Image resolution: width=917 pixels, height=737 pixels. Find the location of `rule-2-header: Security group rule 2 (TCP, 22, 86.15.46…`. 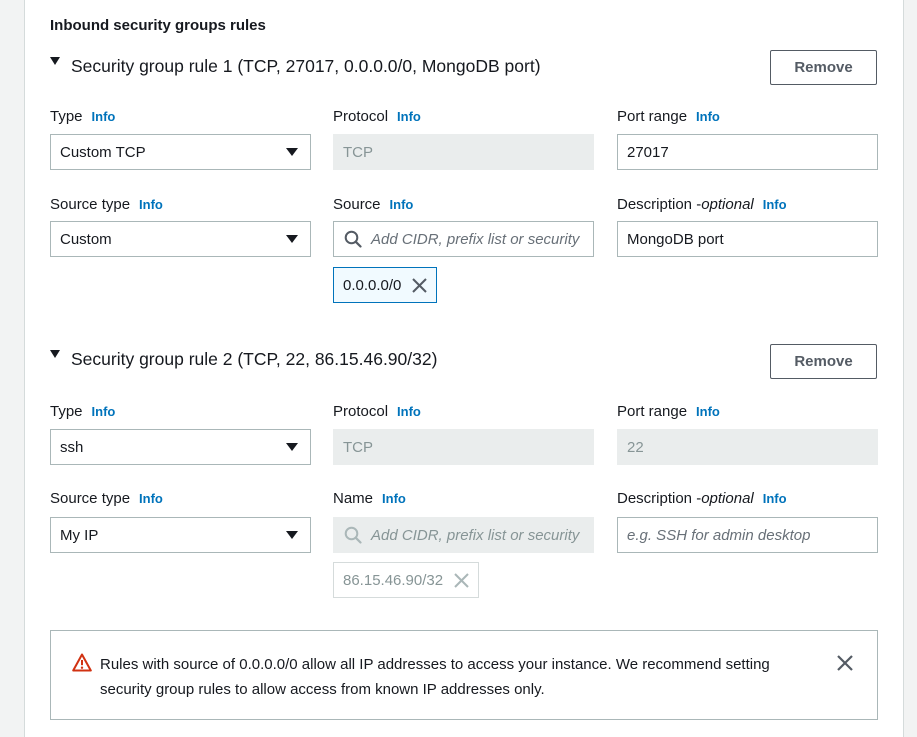

rule-2-header: Security group rule 2 (TCP, 22, 86.15.46… is located at coordinates (243, 359).